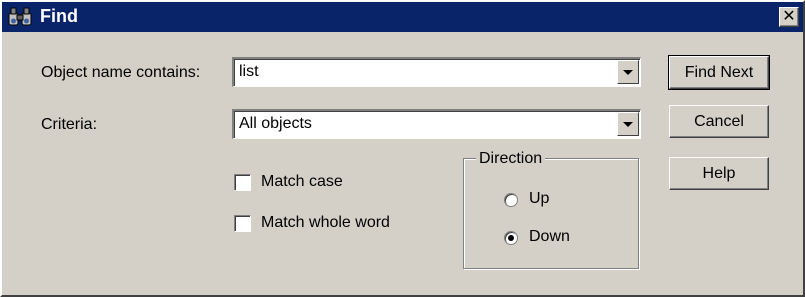 The width and height of the screenshot is (805, 297). I want to click on match-case-checkbox, so click(242, 182).